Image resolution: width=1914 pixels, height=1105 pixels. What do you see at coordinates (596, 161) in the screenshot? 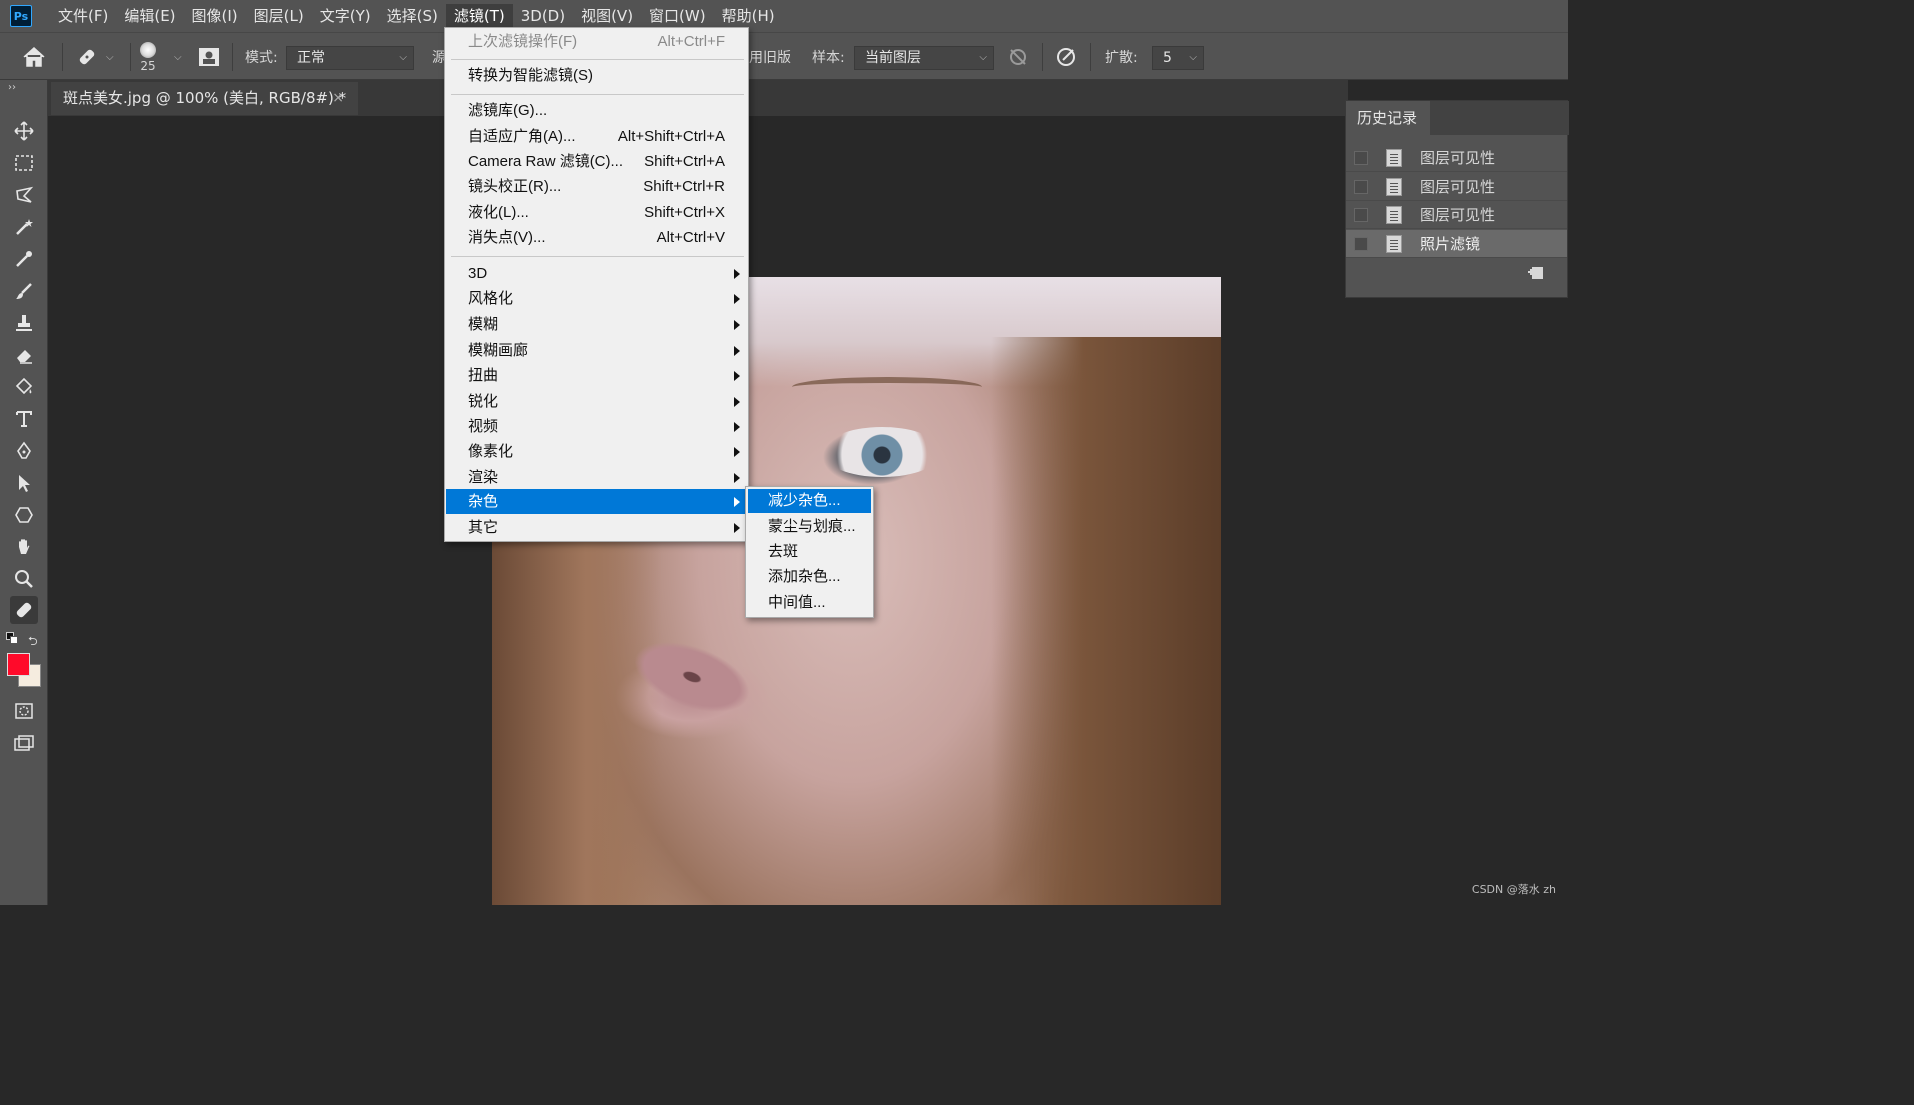
I see `menu-item-camera-raw: Camera Raw 滤镜(C)... Shift+Ctrl+A` at bounding box center [596, 161].